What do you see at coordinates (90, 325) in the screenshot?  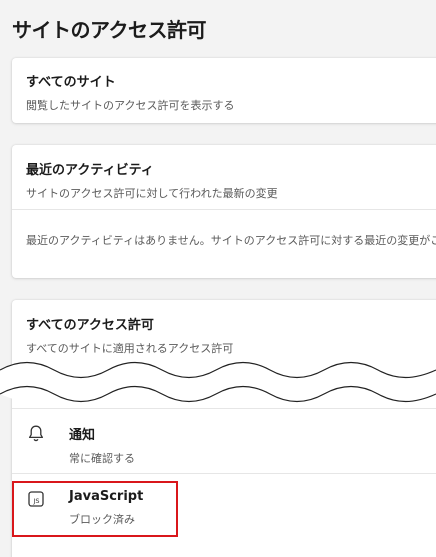 I see `all-permissions-title: すべてのアクセス許可` at bounding box center [90, 325].